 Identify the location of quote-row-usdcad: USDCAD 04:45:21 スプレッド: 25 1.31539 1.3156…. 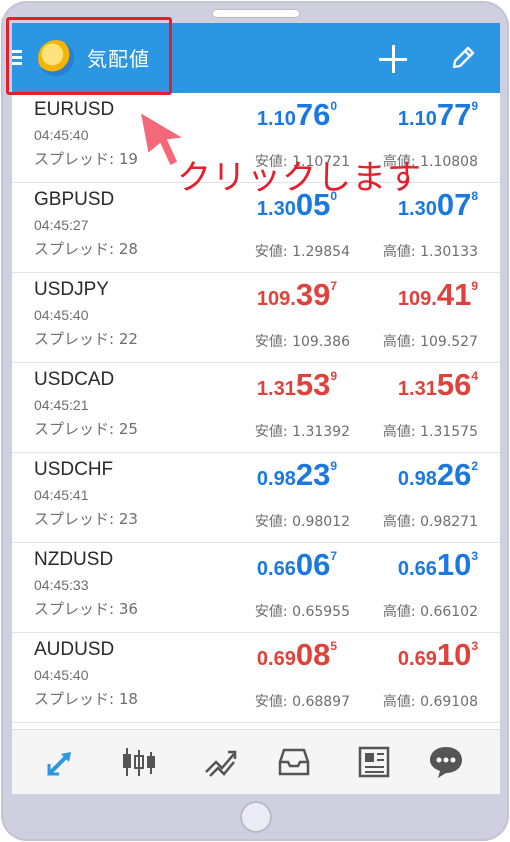
(256, 408).